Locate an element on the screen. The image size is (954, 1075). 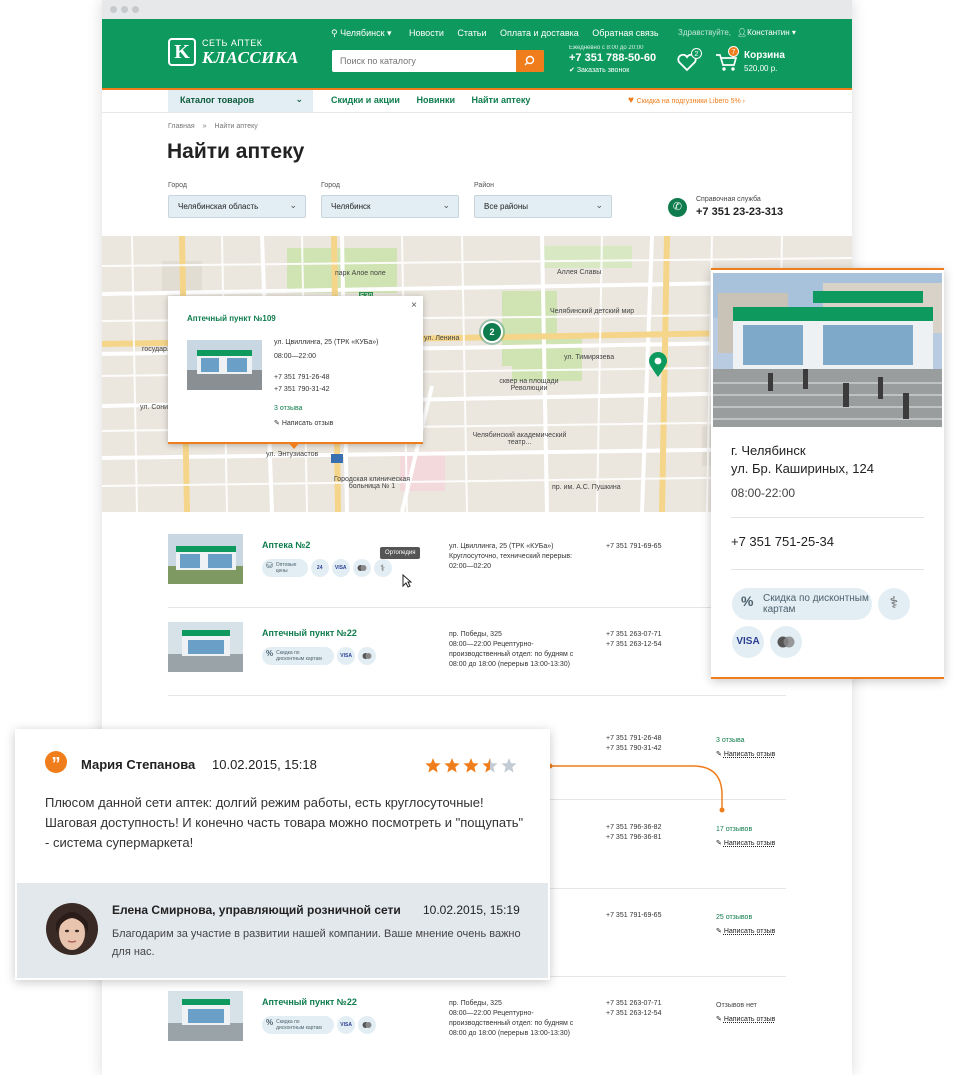
badge-label: Скидка по дисконтным картам is located at coordinates (299, 1025).